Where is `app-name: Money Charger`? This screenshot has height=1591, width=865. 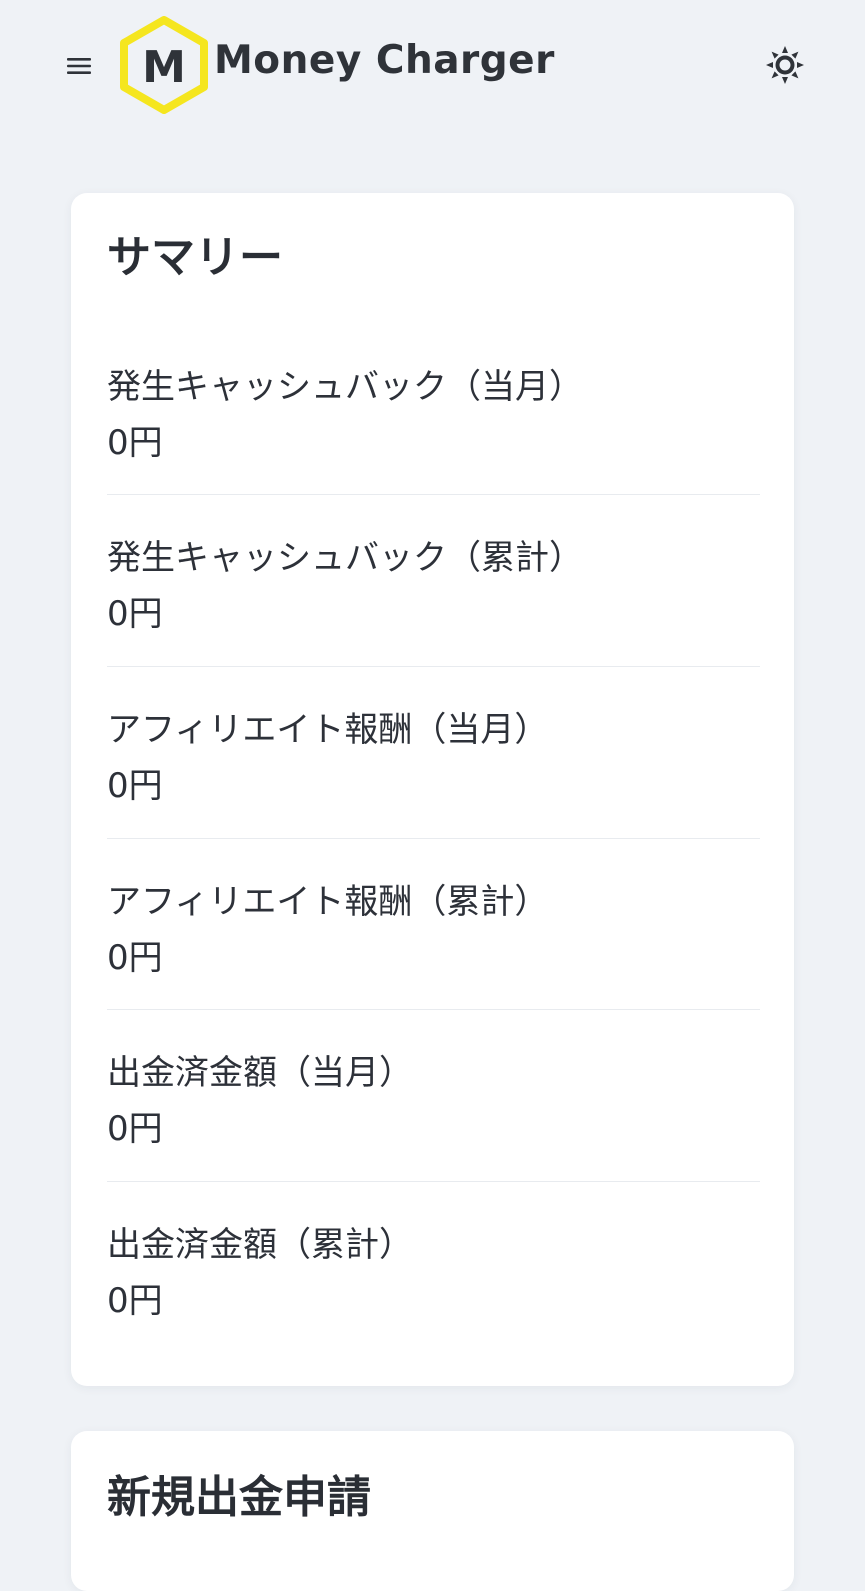 app-name: Money Charger is located at coordinates (384, 60).